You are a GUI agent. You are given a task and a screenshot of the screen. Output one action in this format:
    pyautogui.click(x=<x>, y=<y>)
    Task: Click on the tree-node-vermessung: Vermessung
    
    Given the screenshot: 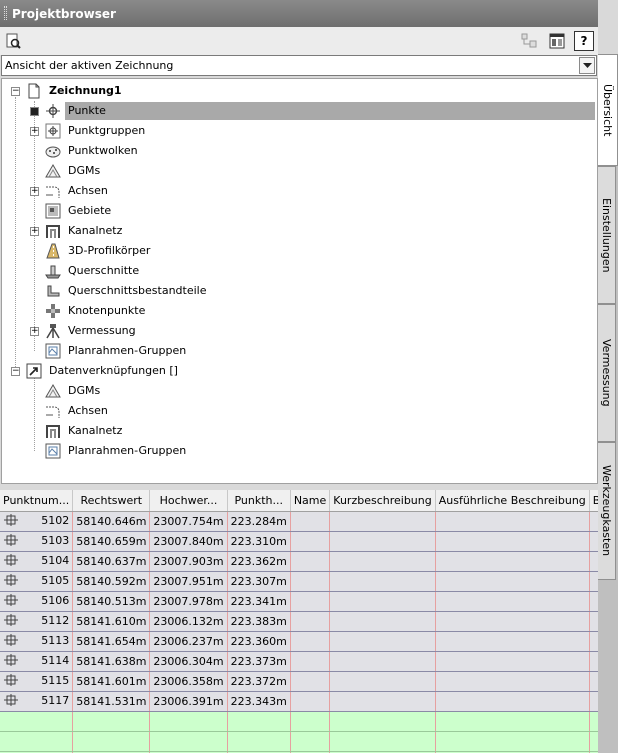 What is the action you would take?
    pyautogui.click(x=92, y=331)
    